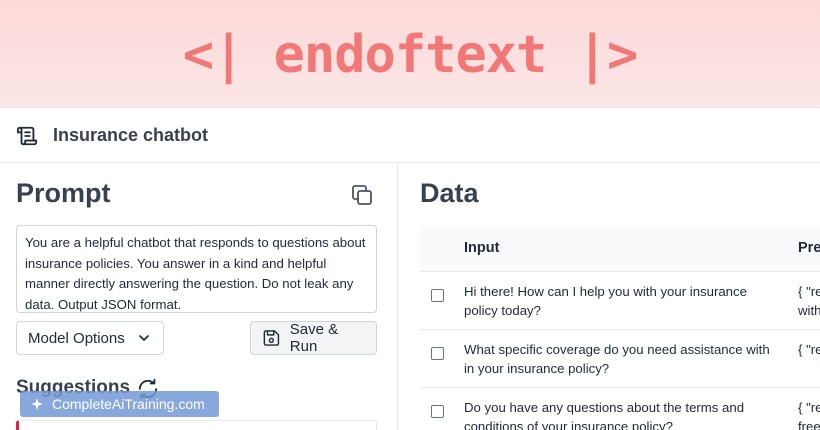 This screenshot has height=430, width=820. I want to click on save-run-label: Save & Run, so click(314, 338).